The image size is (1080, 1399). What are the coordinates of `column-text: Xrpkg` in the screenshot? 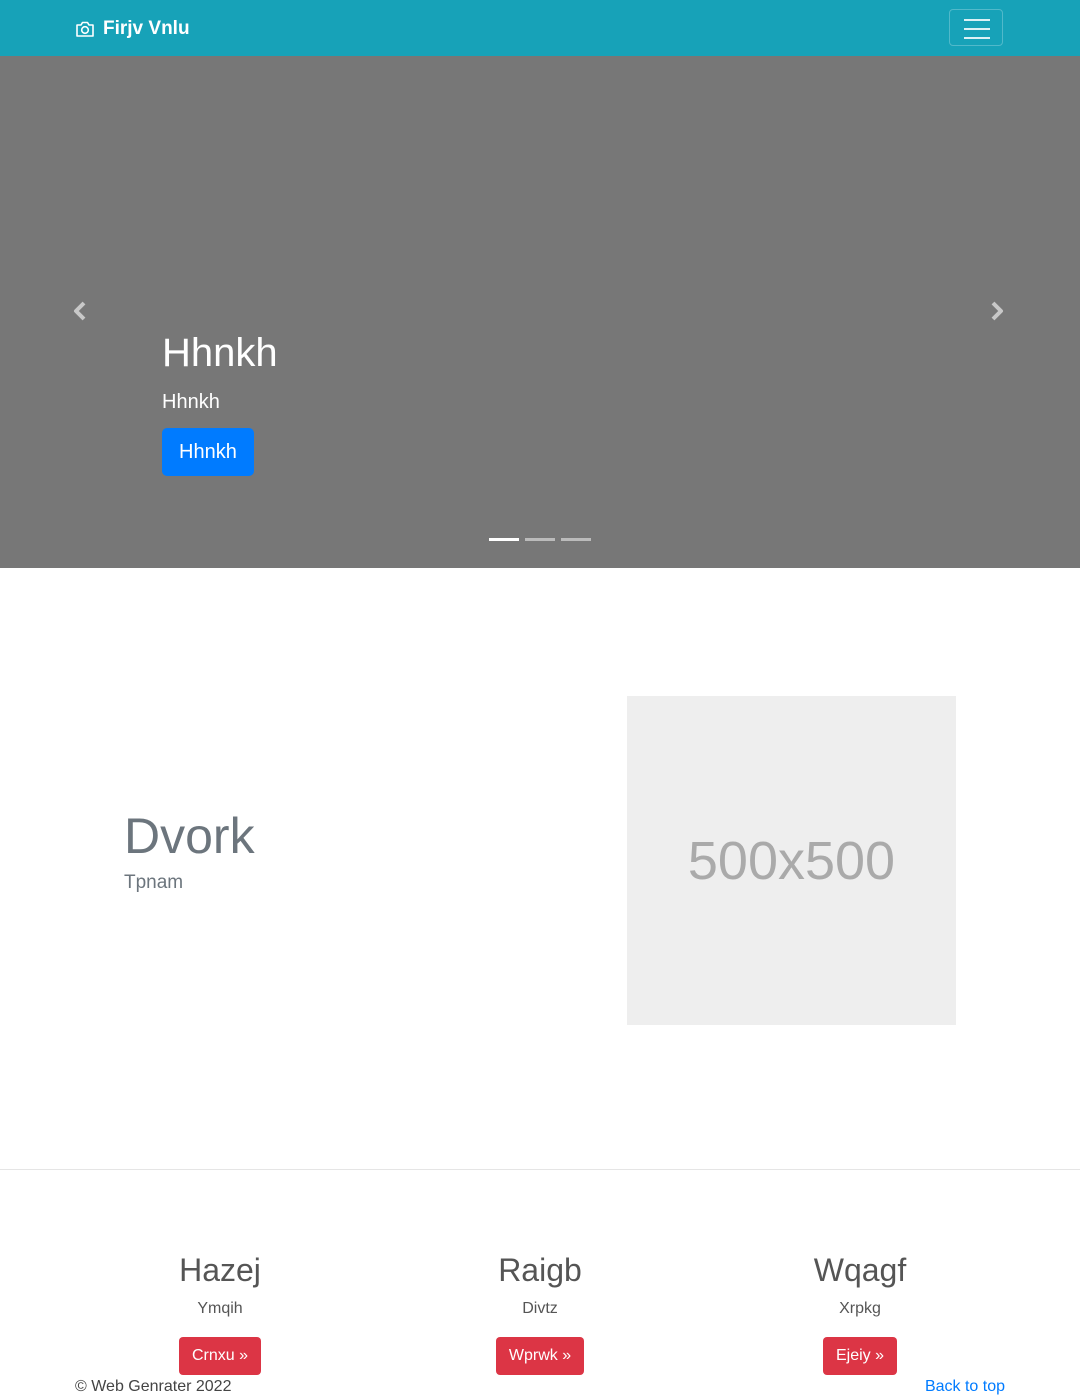 It's located at (860, 1309).